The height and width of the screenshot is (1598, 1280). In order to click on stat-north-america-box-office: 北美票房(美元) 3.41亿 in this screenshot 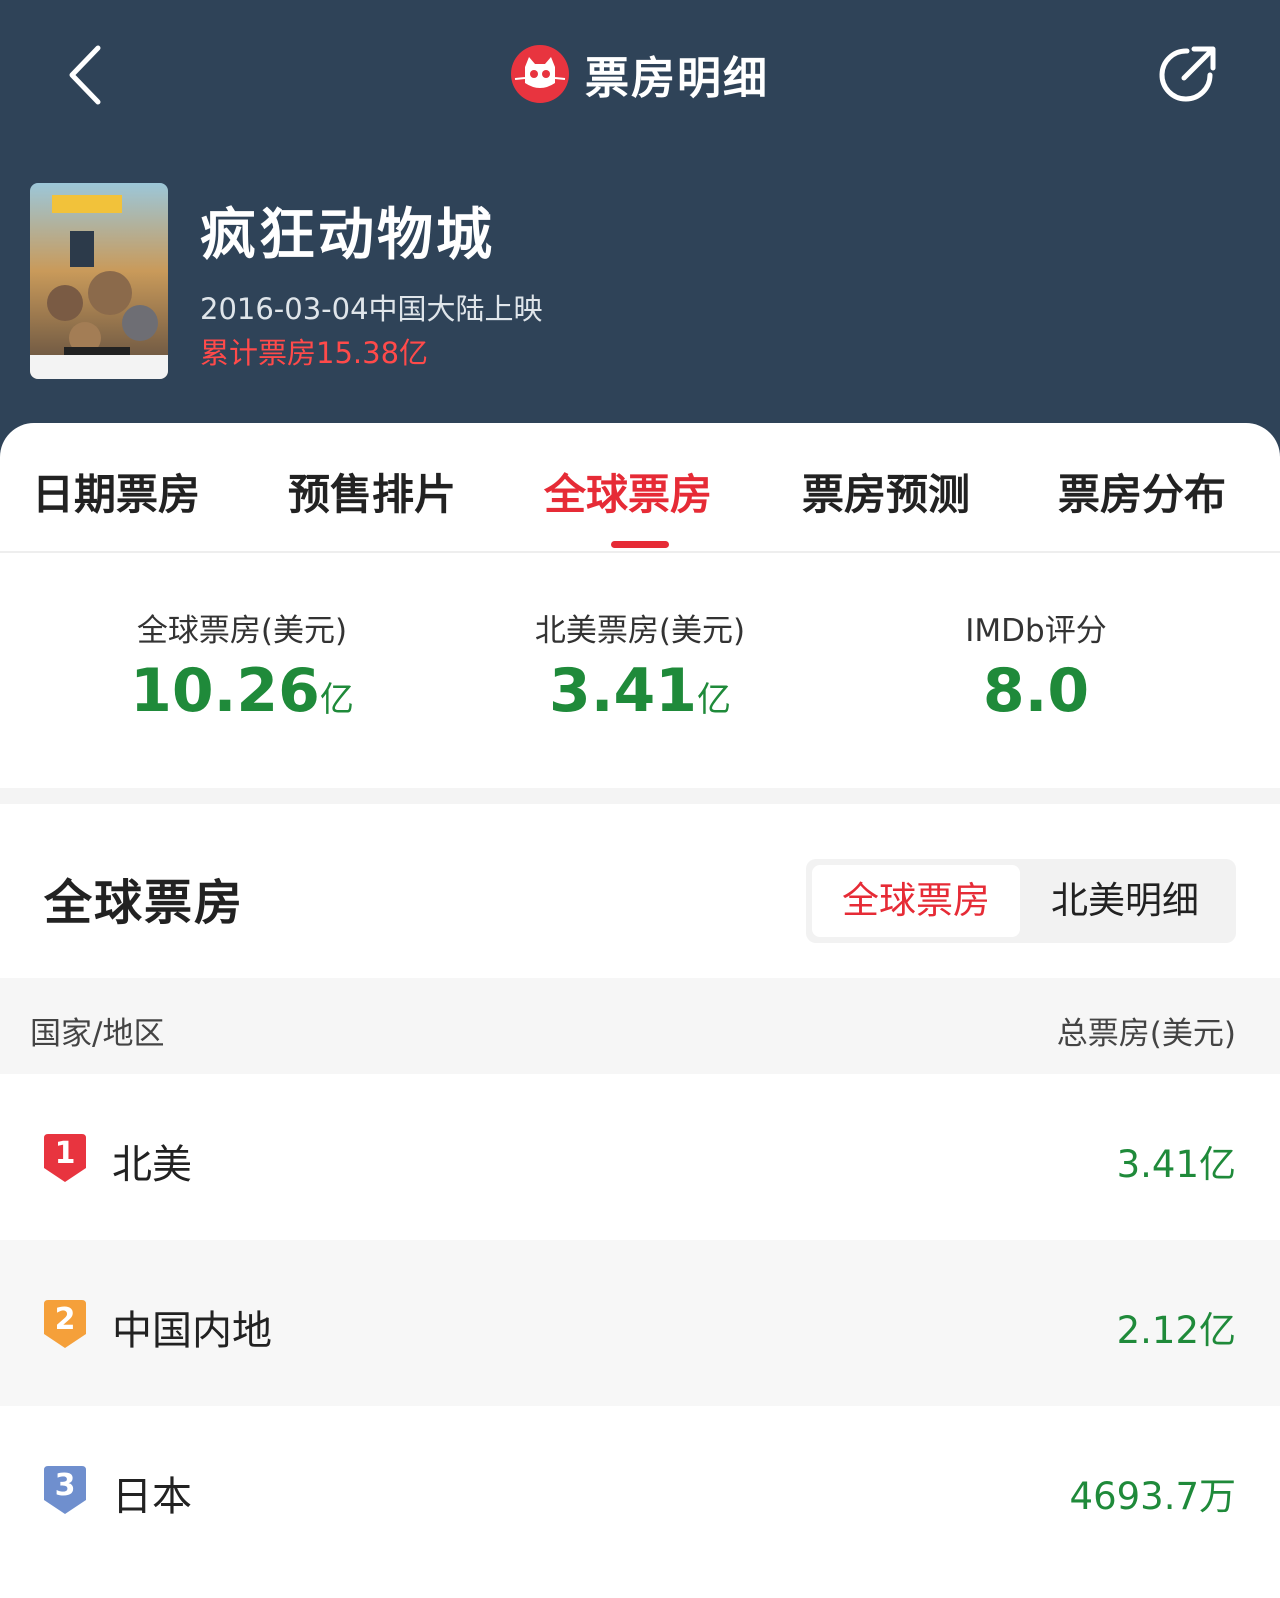, I will do `click(640, 665)`.